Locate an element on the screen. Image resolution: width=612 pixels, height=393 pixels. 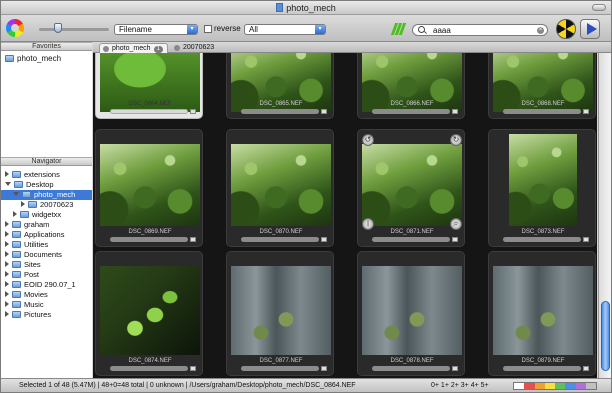
tab-20070623: 20070623 is located at coordinates (194, 48).